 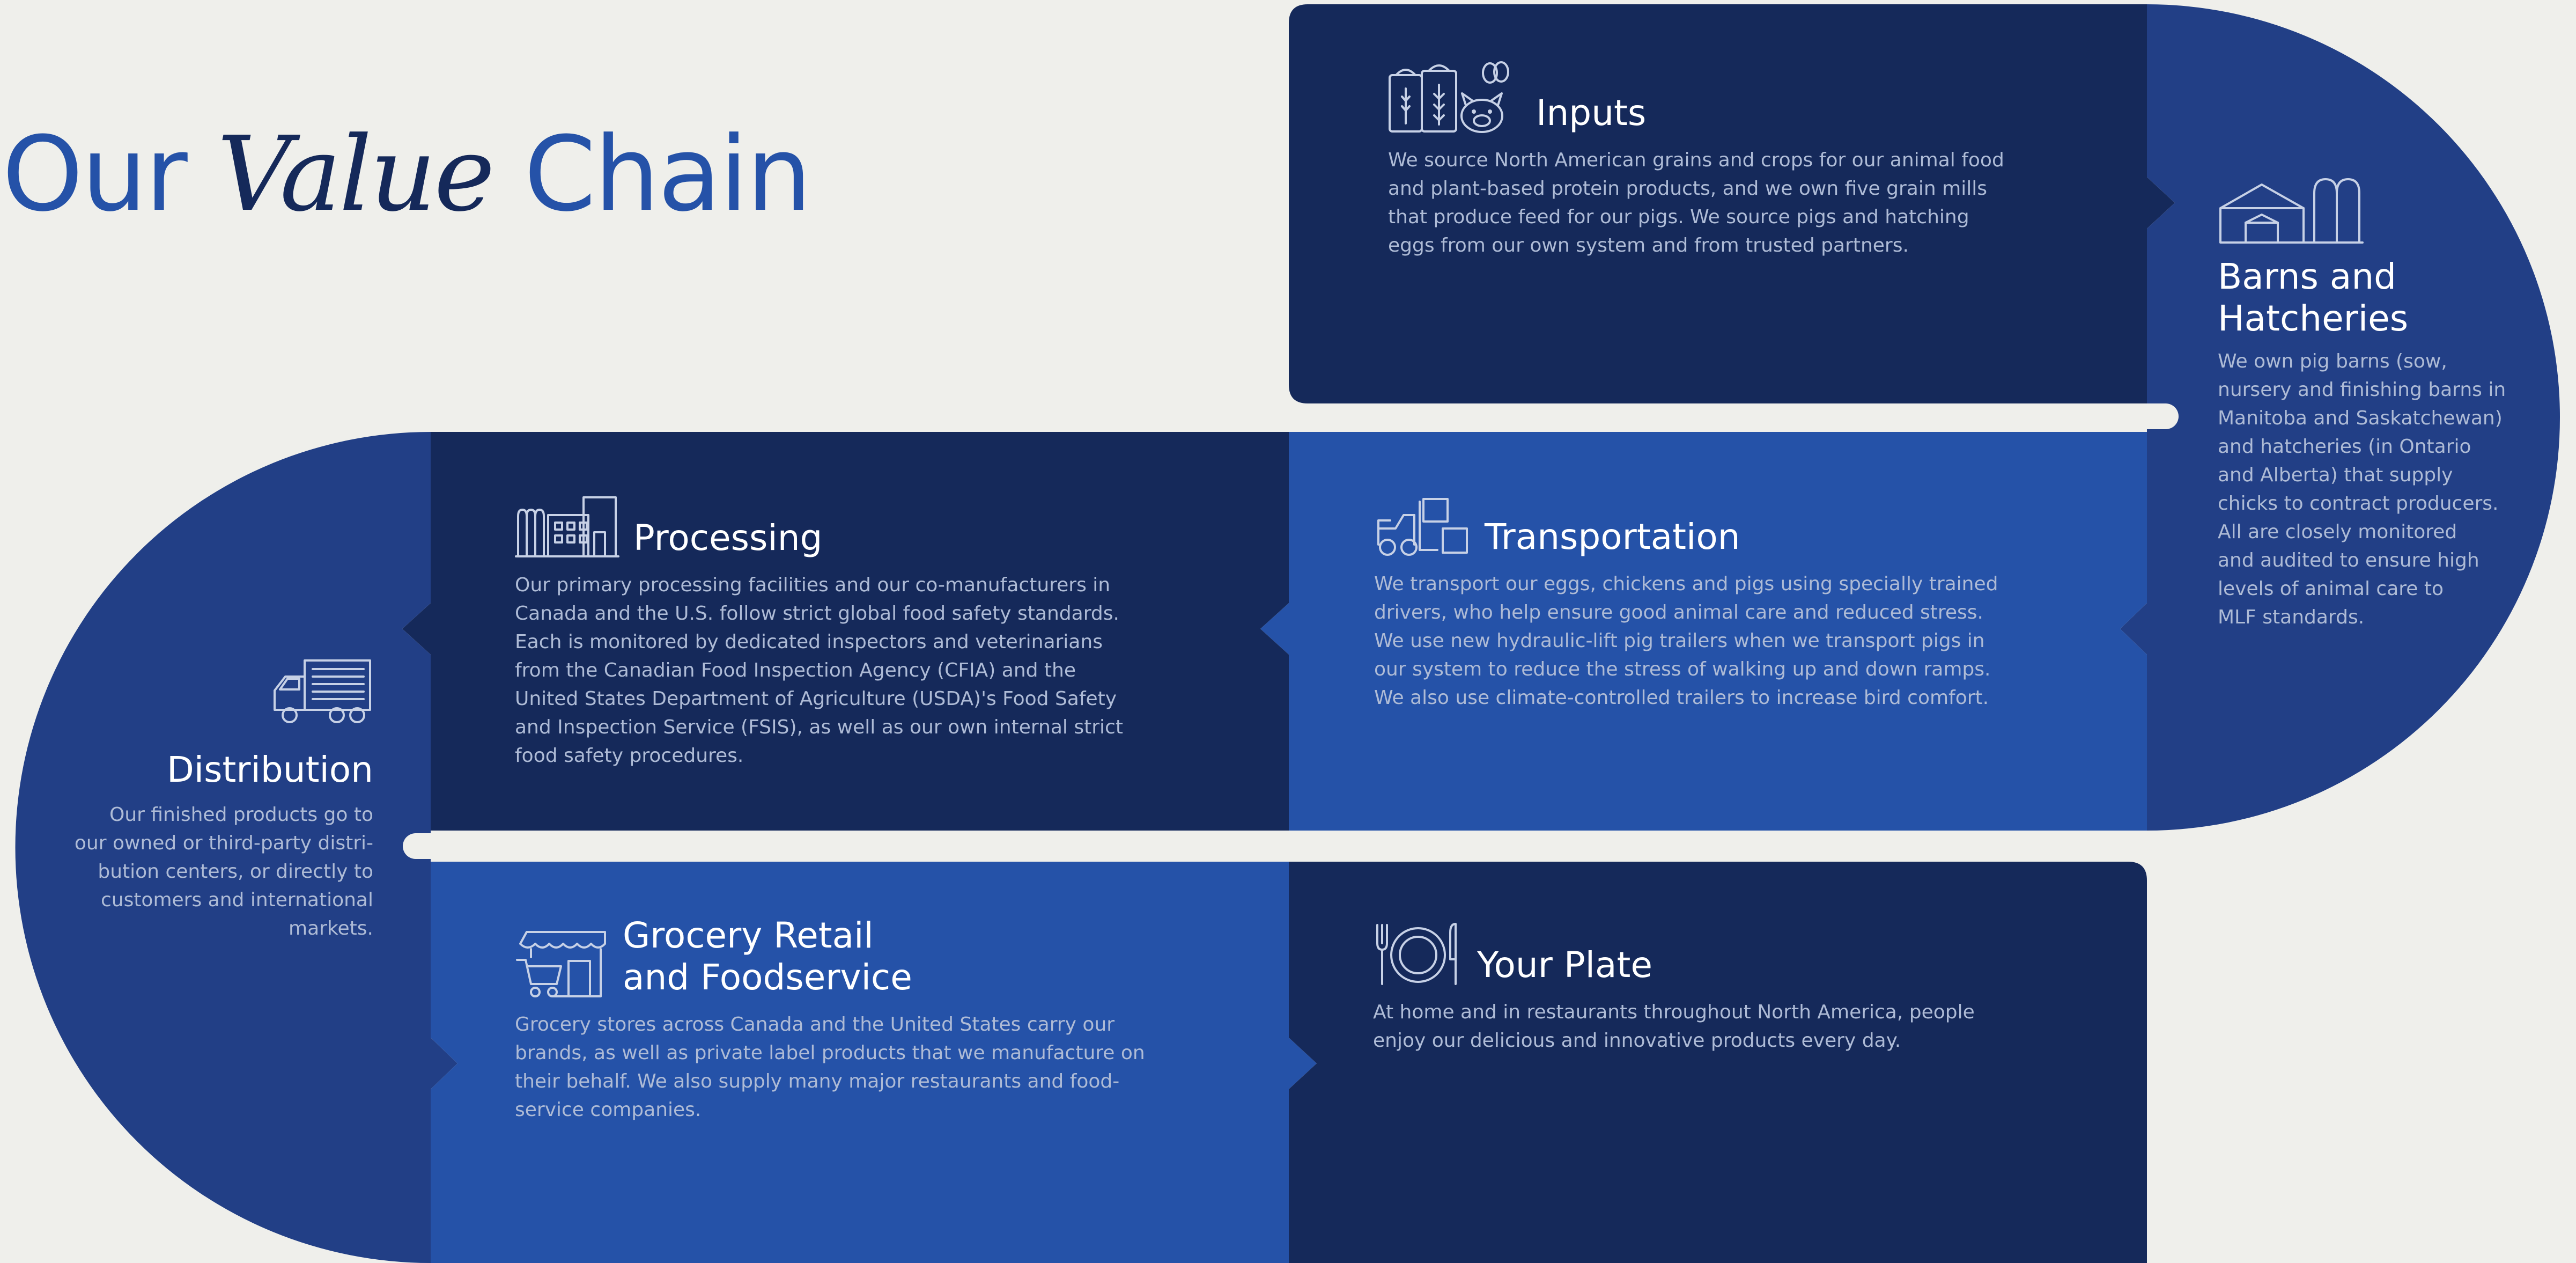 I want to click on barn-silo-icon, so click(x=2384, y=210).